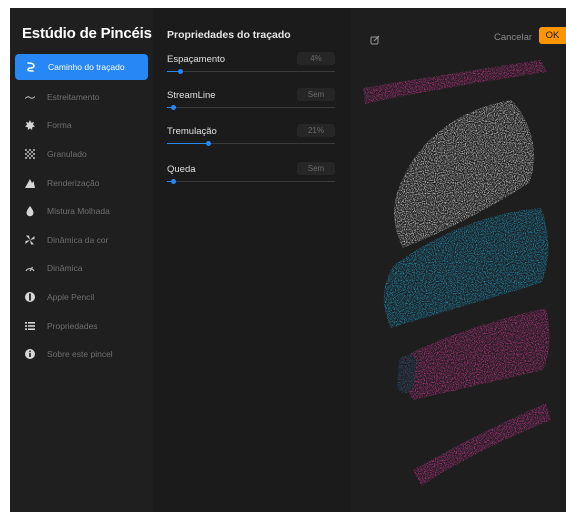 Image resolution: width=566 pixels, height=512 pixels. What do you see at coordinates (30, 183) in the screenshot?
I see `rendering-icon` at bounding box center [30, 183].